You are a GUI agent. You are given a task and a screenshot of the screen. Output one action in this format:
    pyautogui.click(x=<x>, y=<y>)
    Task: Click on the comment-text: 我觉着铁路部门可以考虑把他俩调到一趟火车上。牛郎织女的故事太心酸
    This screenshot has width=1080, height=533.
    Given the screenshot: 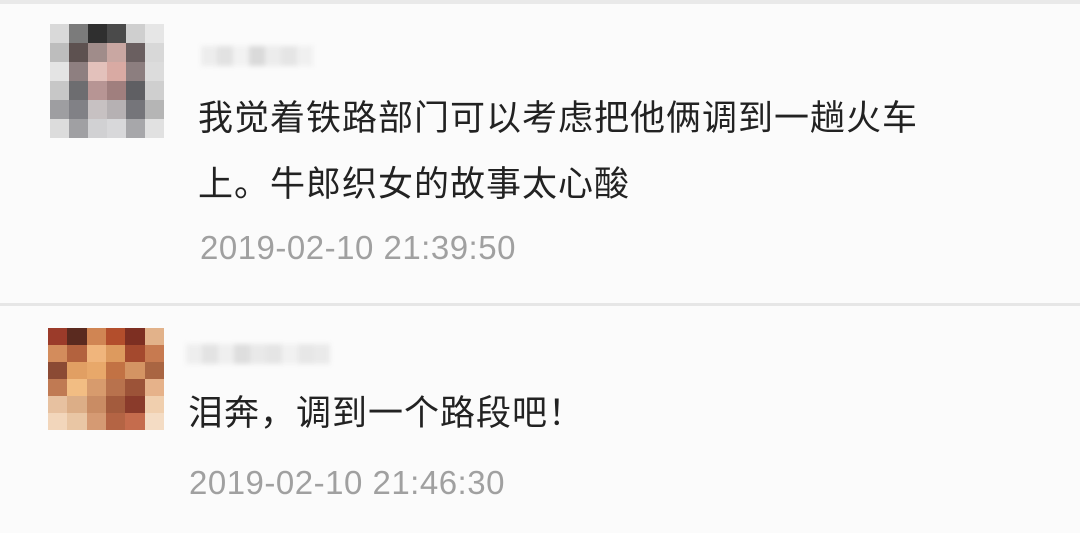 What is the action you would take?
    pyautogui.click(x=558, y=152)
    